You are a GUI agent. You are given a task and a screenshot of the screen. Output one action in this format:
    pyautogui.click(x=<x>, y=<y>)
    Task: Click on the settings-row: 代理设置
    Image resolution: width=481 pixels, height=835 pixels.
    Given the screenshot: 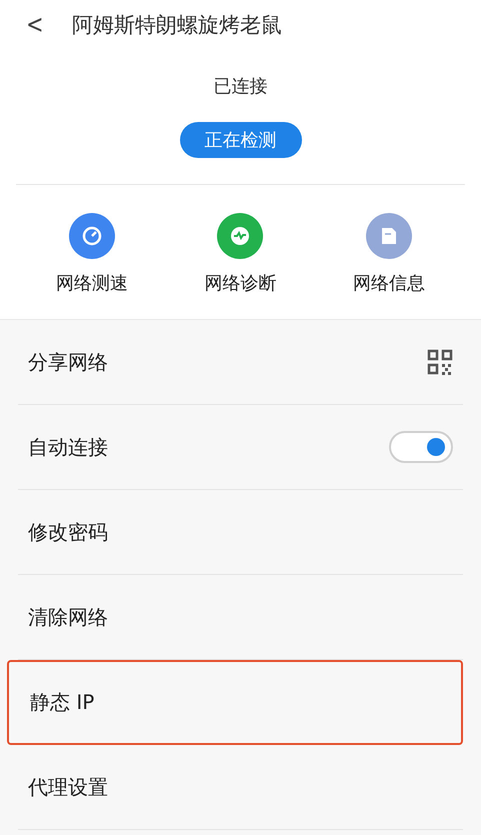 What is the action you would take?
    pyautogui.click(x=240, y=787)
    